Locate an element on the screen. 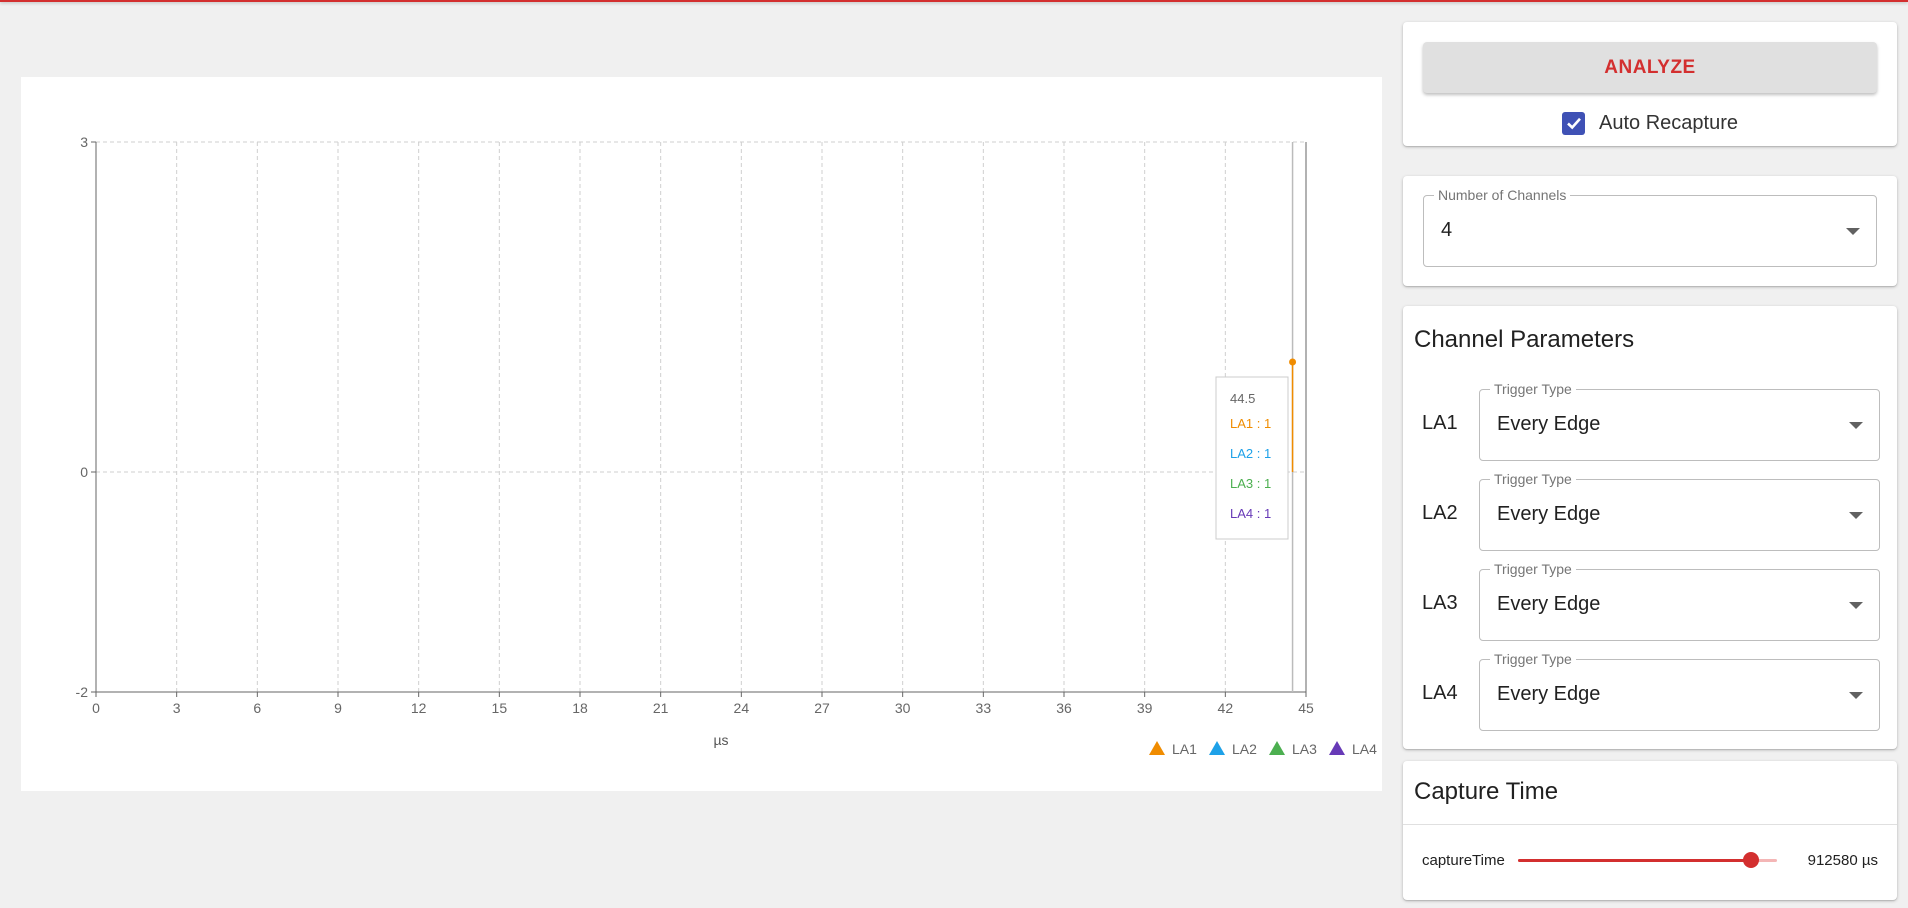 The image size is (1908, 908). analyze-panel: ANALYZE Auto Recapture is located at coordinates (1650, 84).